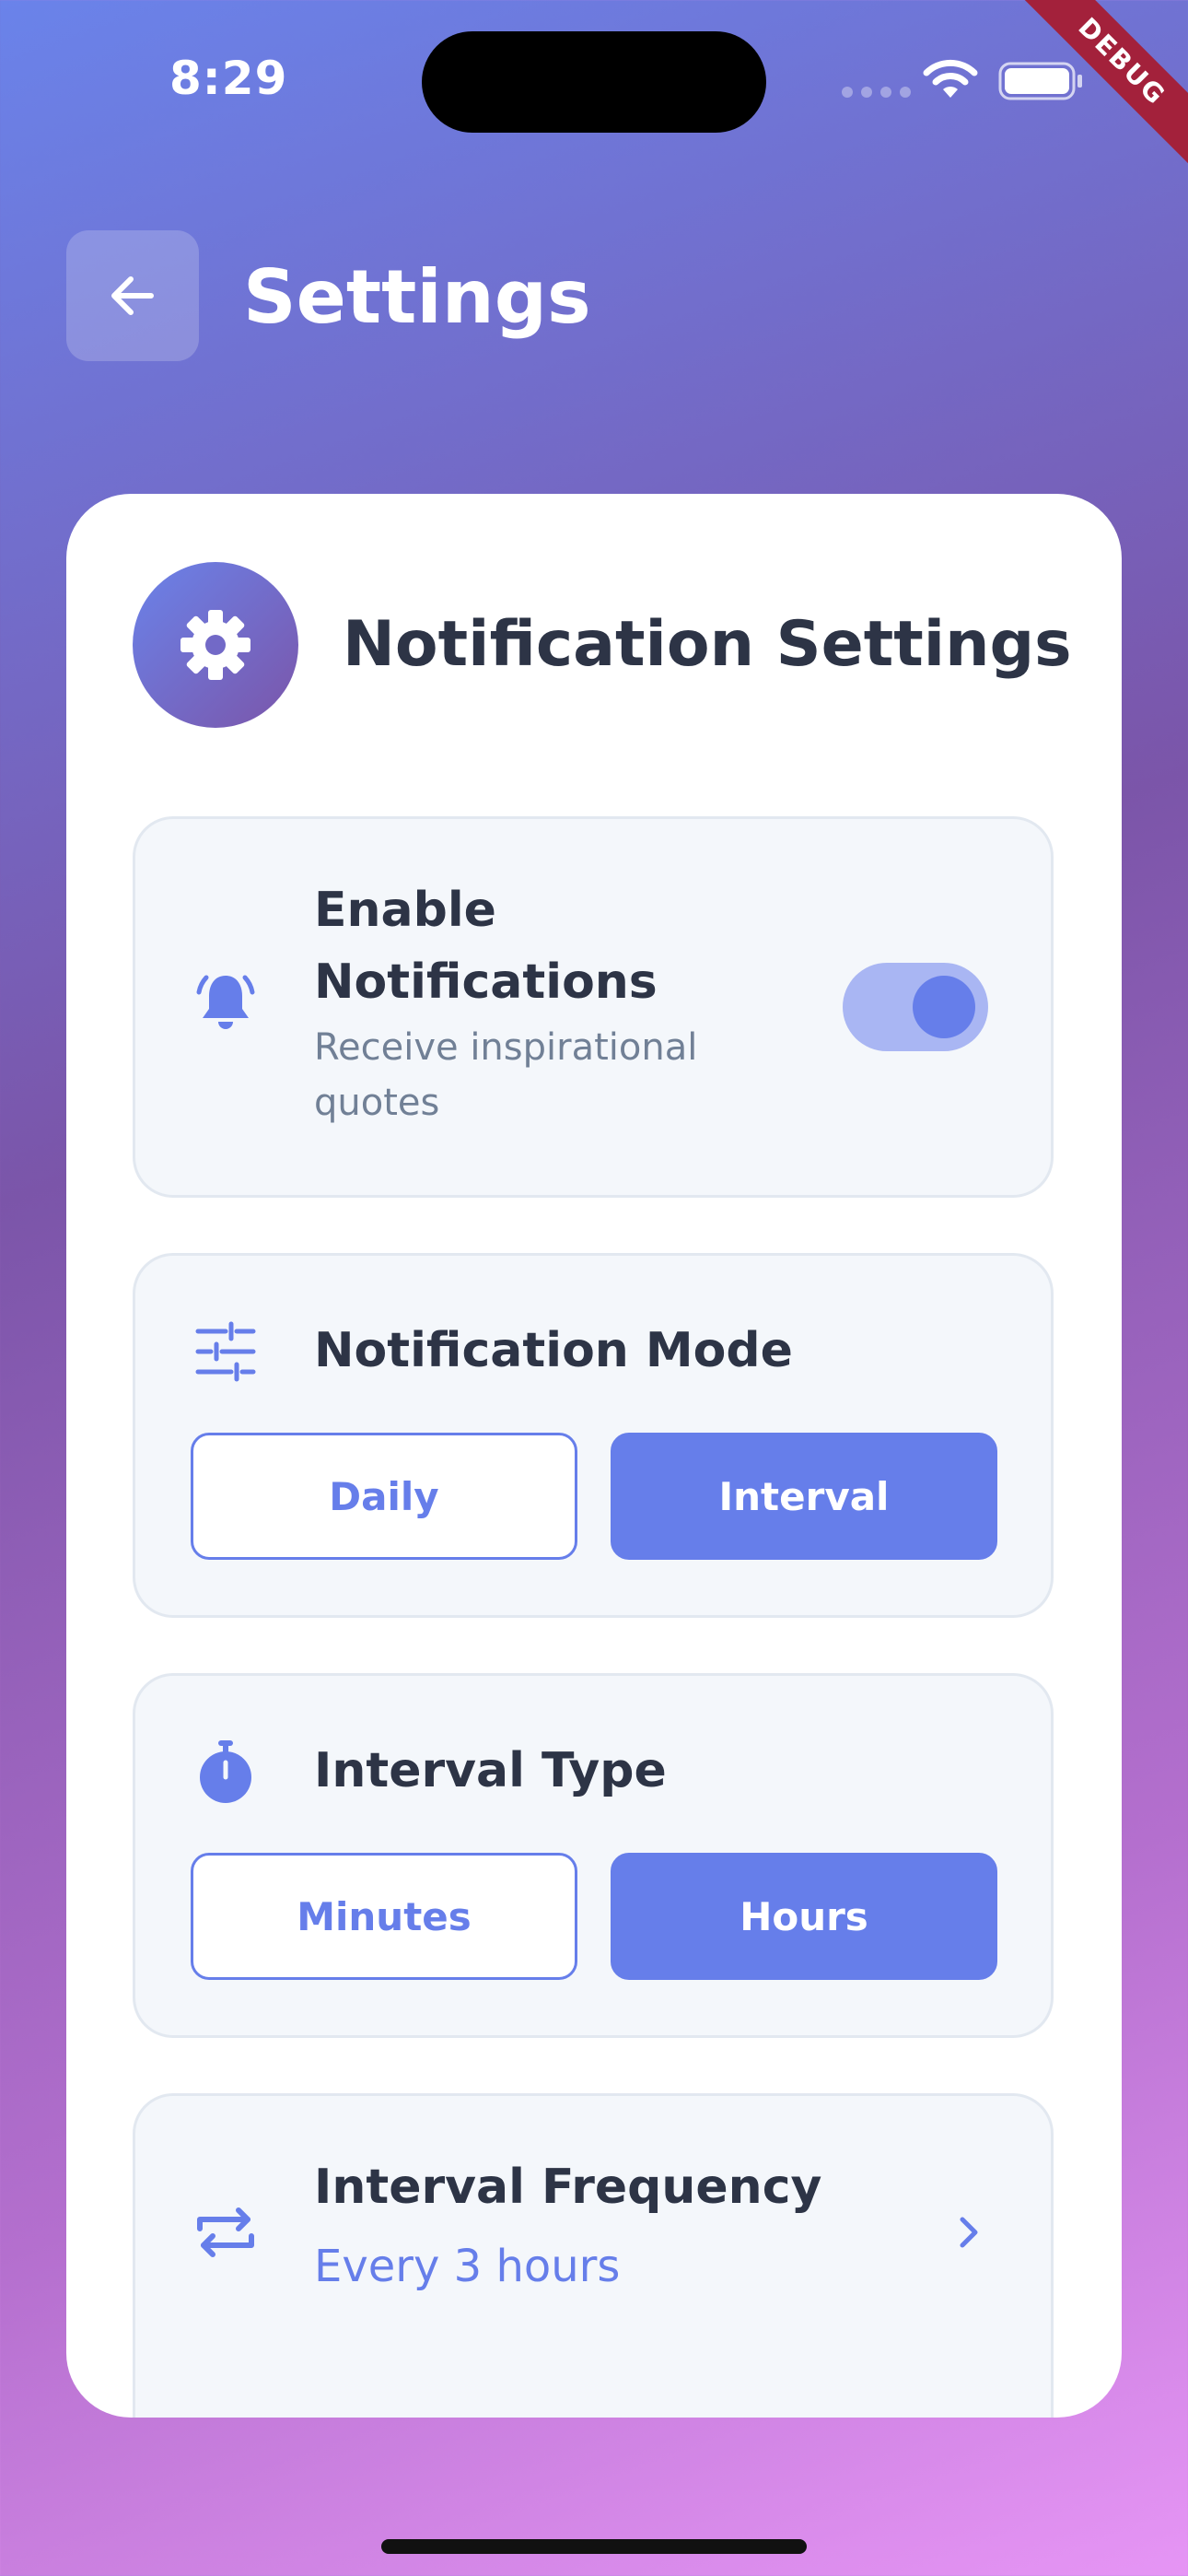 The height and width of the screenshot is (2576, 1188). What do you see at coordinates (707, 644) in the screenshot?
I see `card-title: Notification Settings` at bounding box center [707, 644].